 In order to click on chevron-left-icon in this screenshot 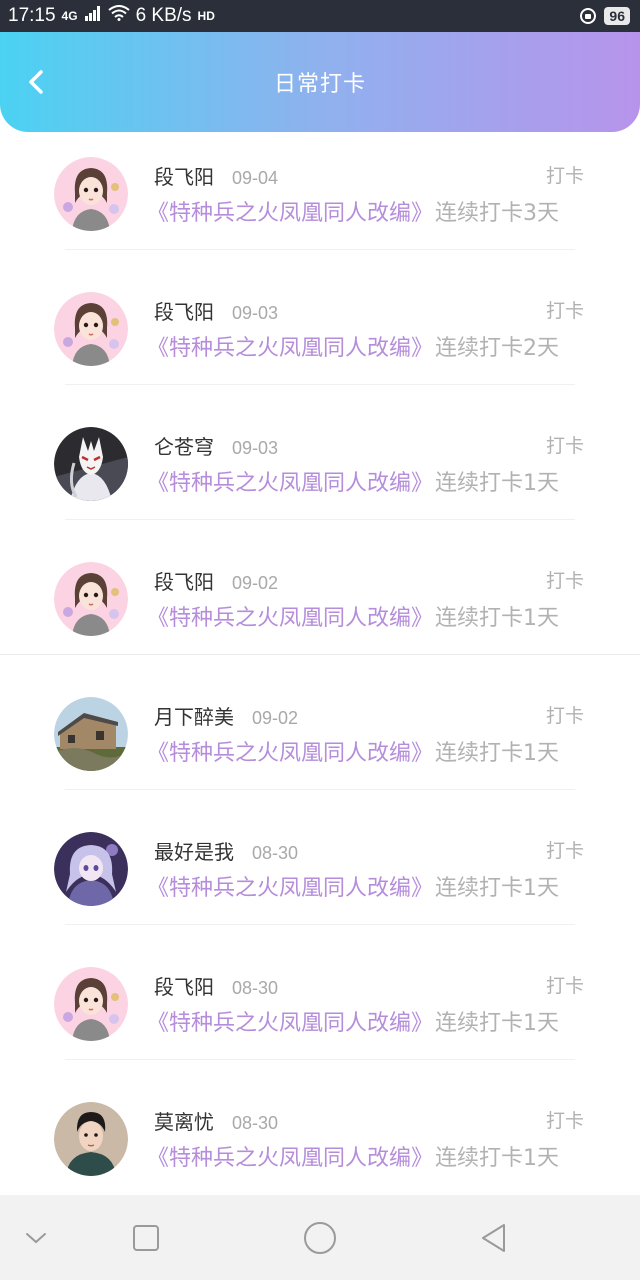, I will do `click(36, 82)`.